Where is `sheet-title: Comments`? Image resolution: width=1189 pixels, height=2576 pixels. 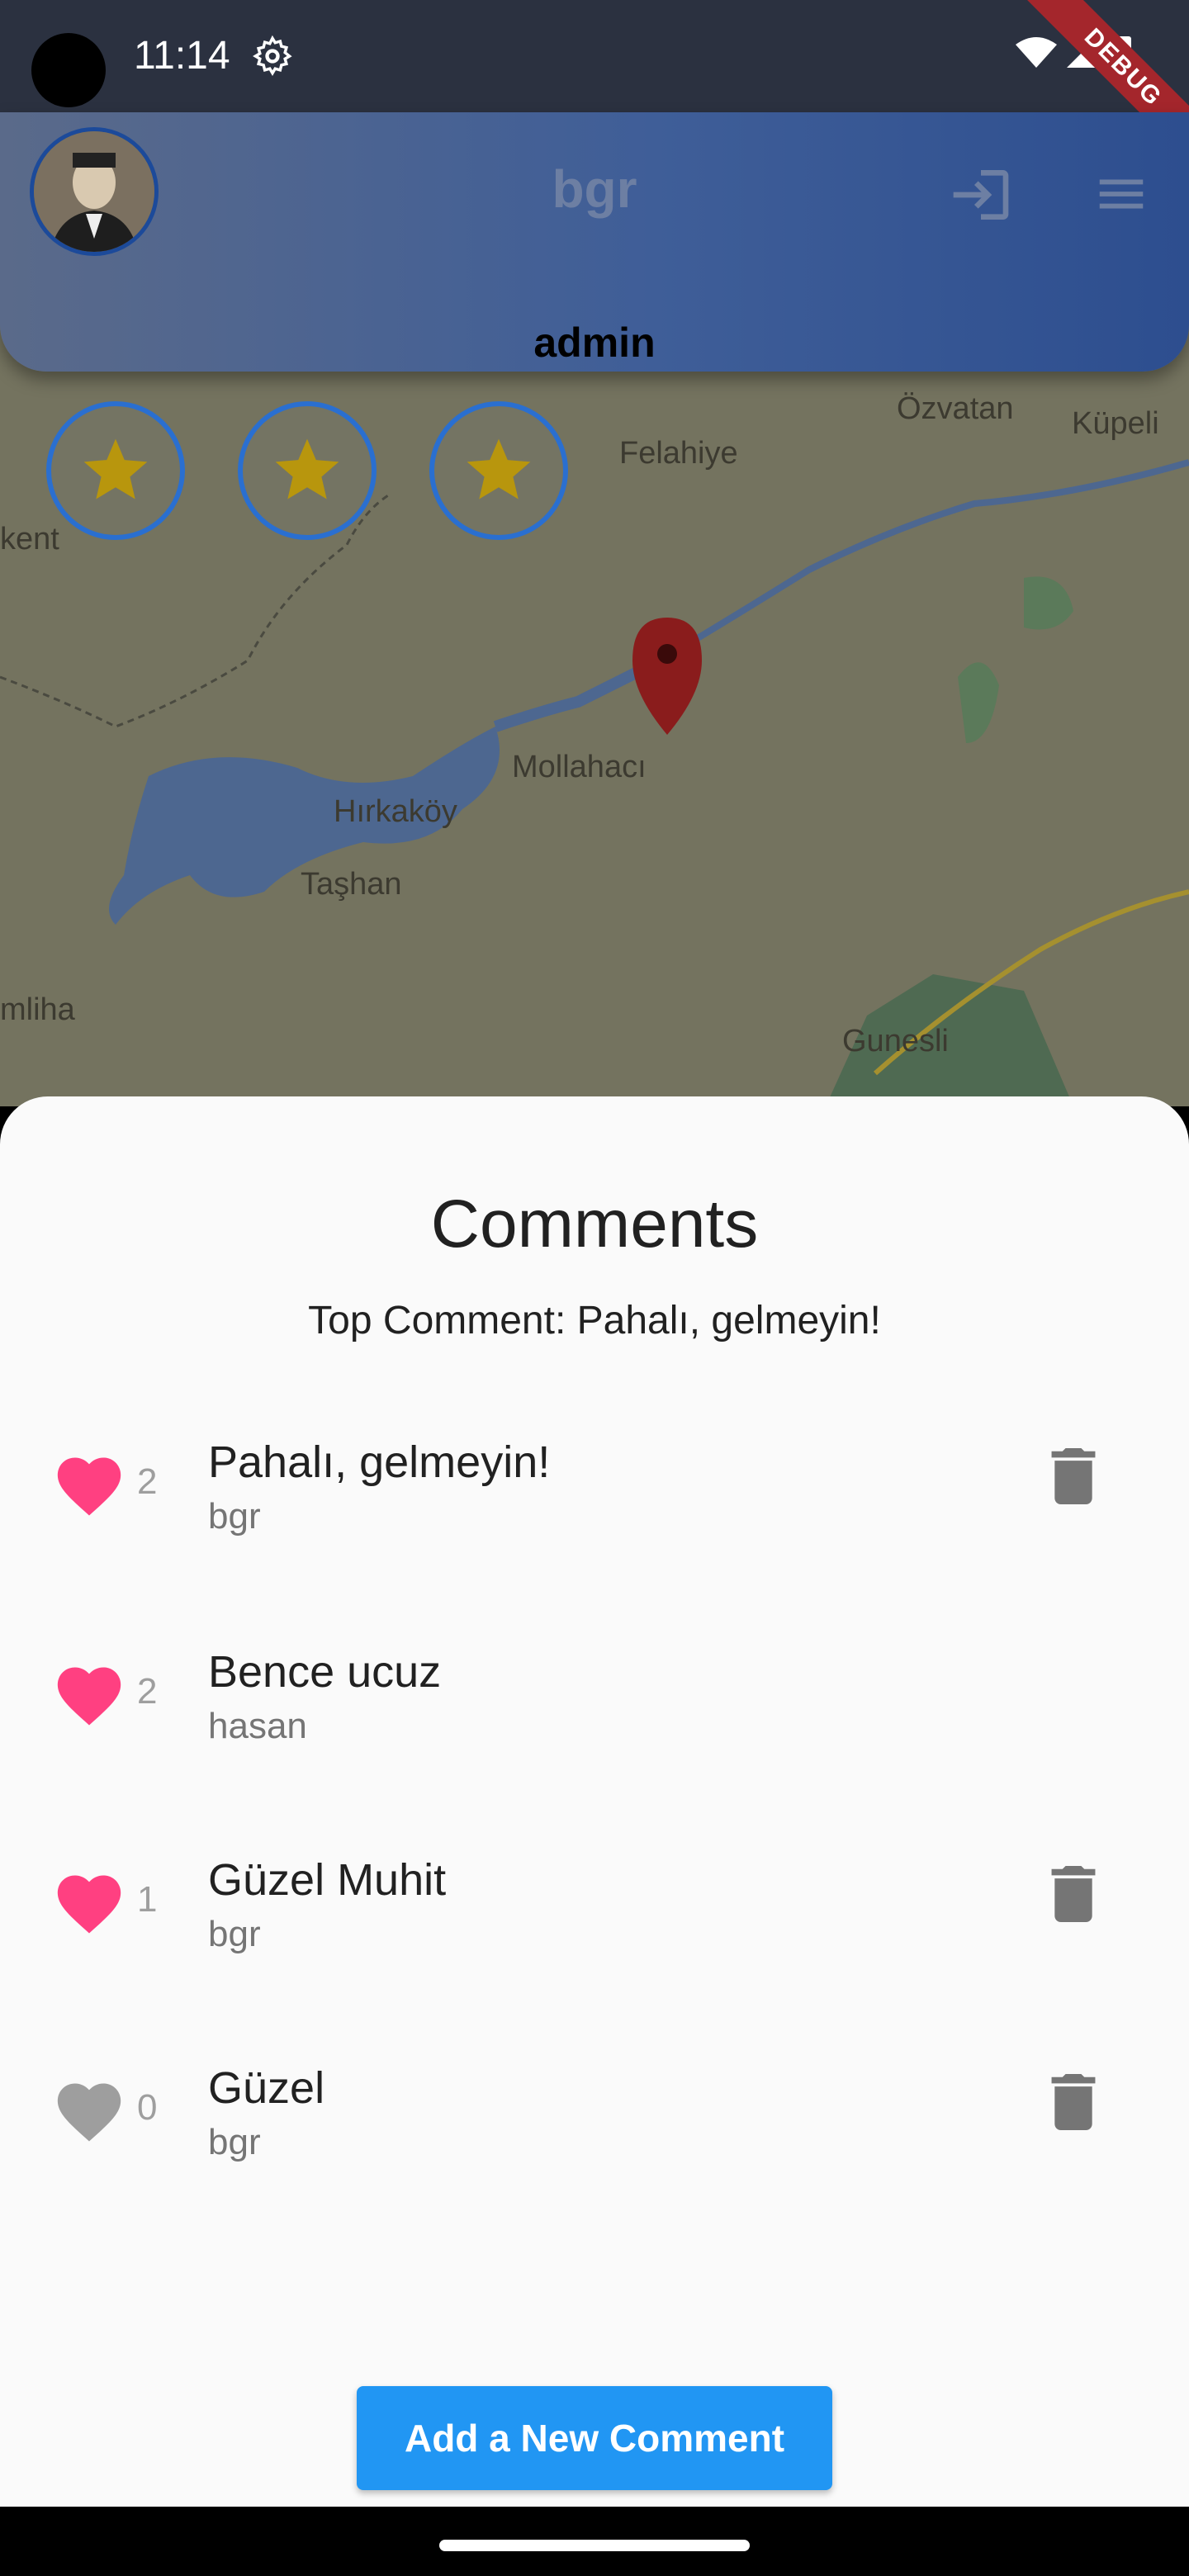 sheet-title: Comments is located at coordinates (594, 1224).